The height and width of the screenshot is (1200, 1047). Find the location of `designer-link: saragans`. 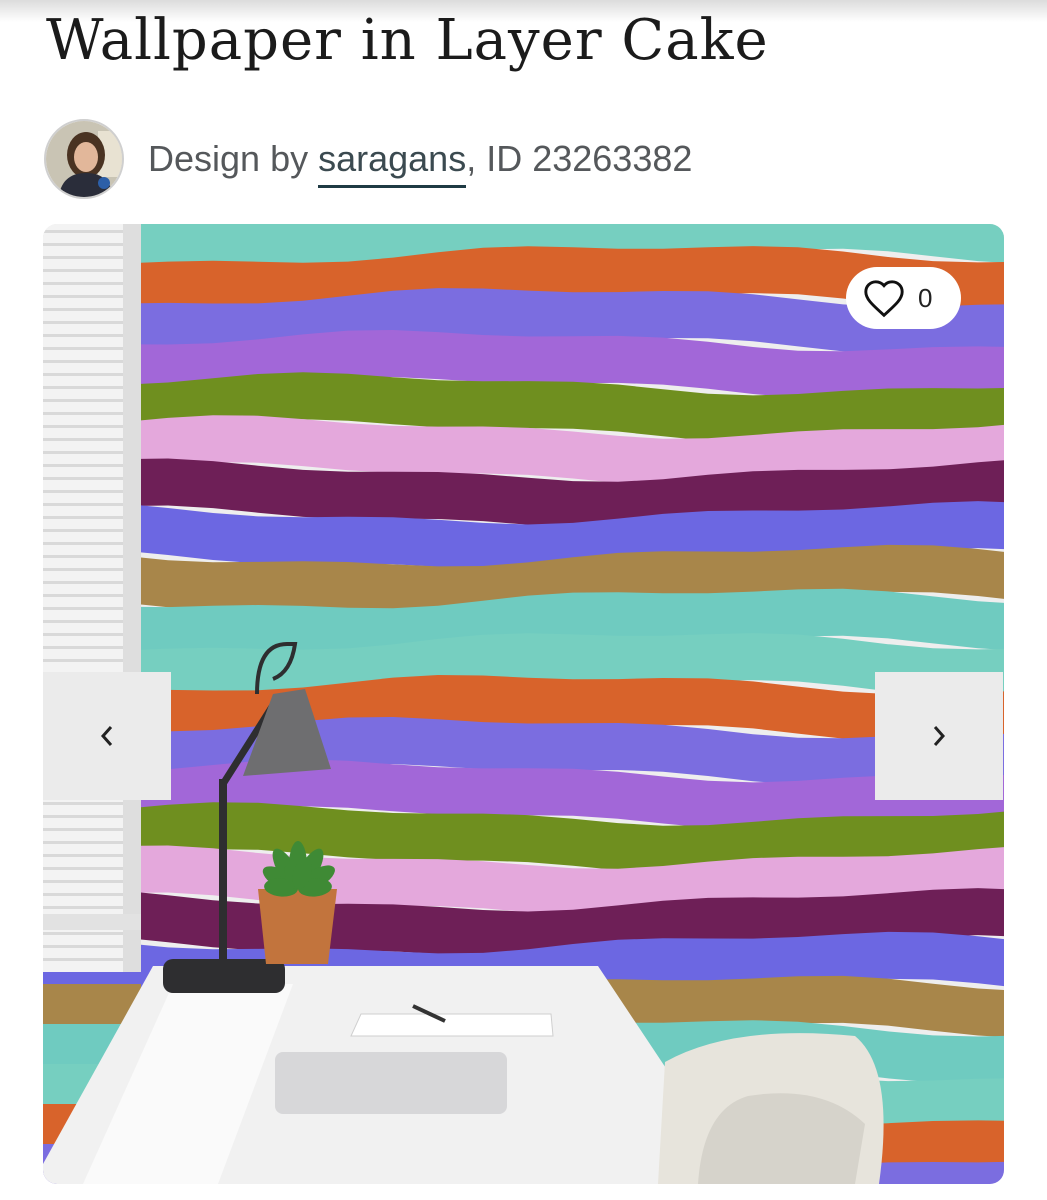

designer-link: saragans is located at coordinates (392, 163).